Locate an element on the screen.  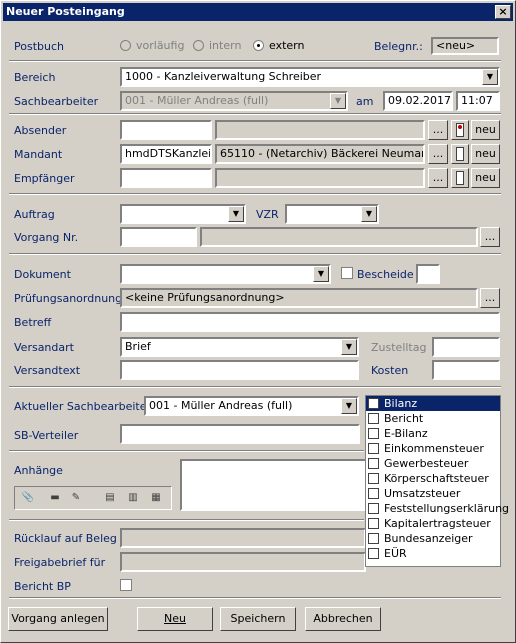
absender-new-button: neu is located at coordinates (485, 130).